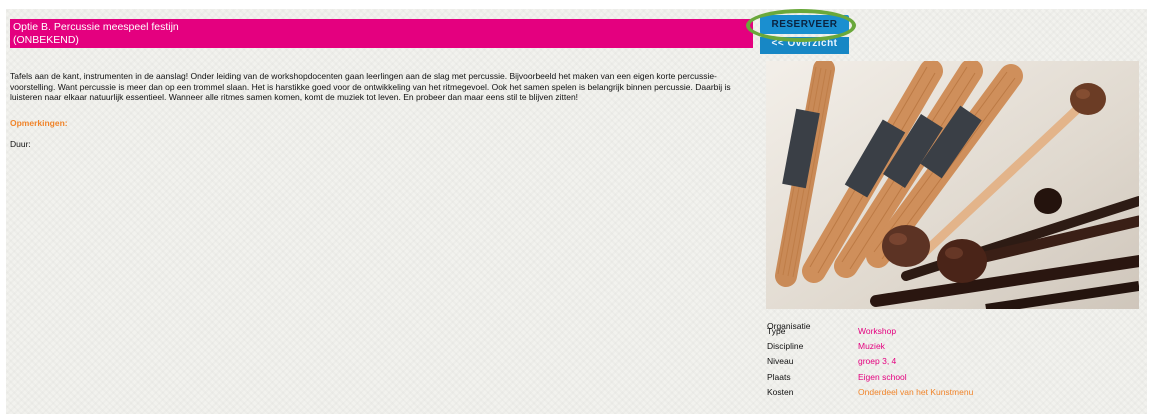  Describe the element at coordinates (780, 361) in the screenshot. I see `info-label-niveau: Niveau` at that location.